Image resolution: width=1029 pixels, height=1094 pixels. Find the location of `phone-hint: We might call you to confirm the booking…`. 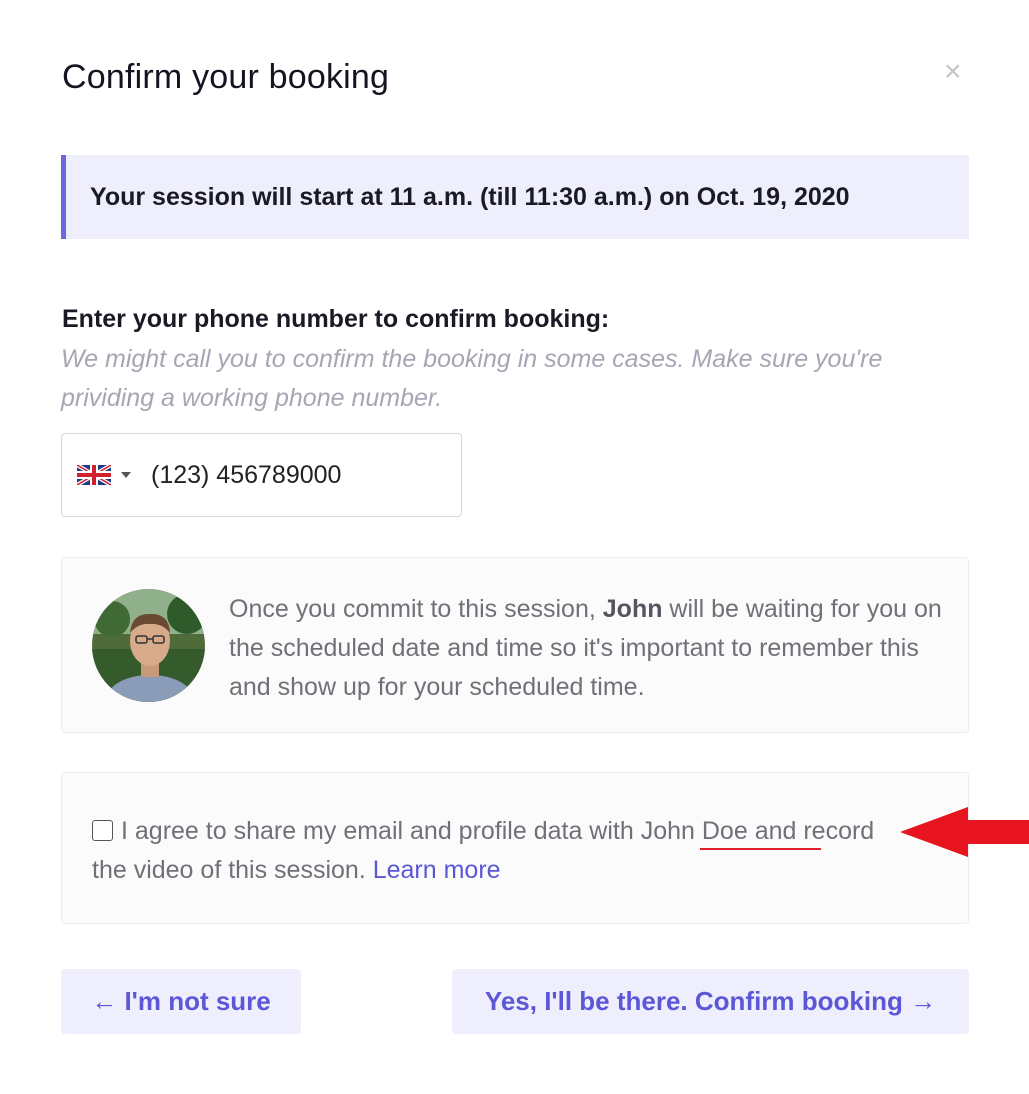

phone-hint: We might call you to confirm the booking… is located at coordinates (472, 378).